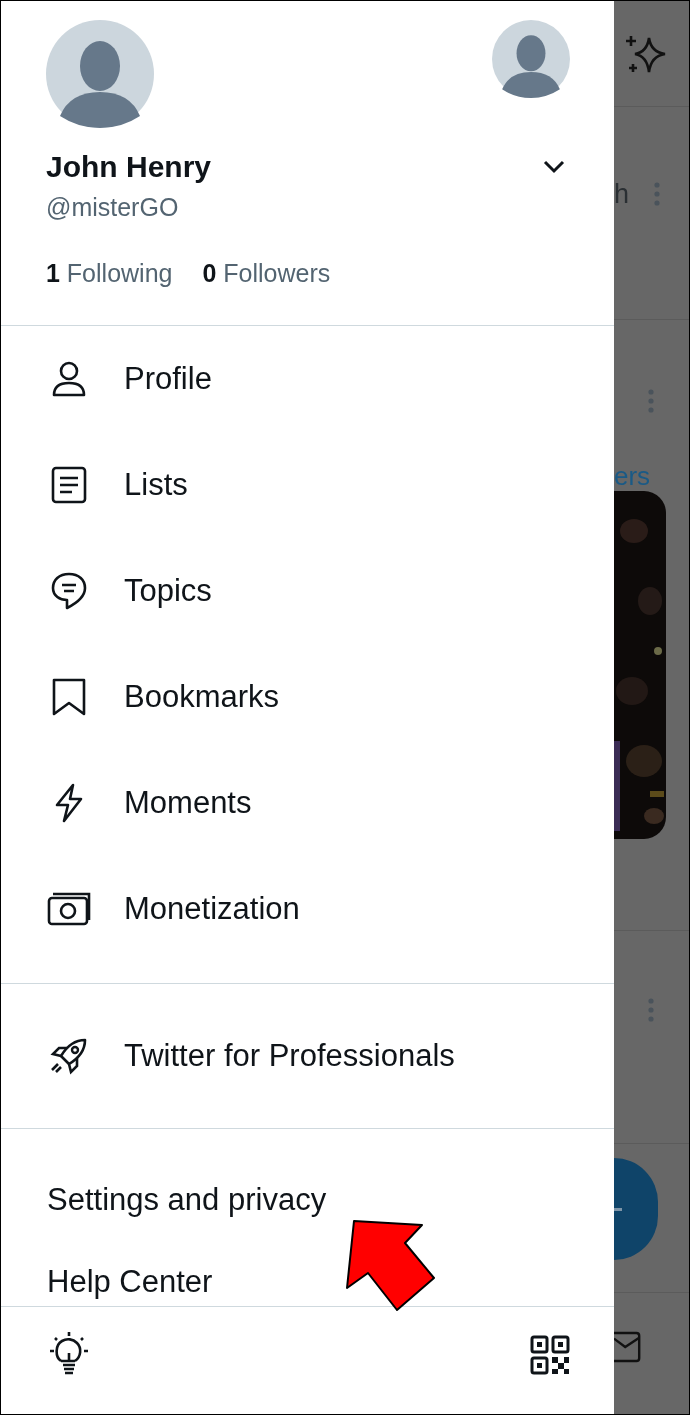 Image resolution: width=690 pixels, height=1415 pixels. I want to click on menu-item: Moments, so click(188, 803).